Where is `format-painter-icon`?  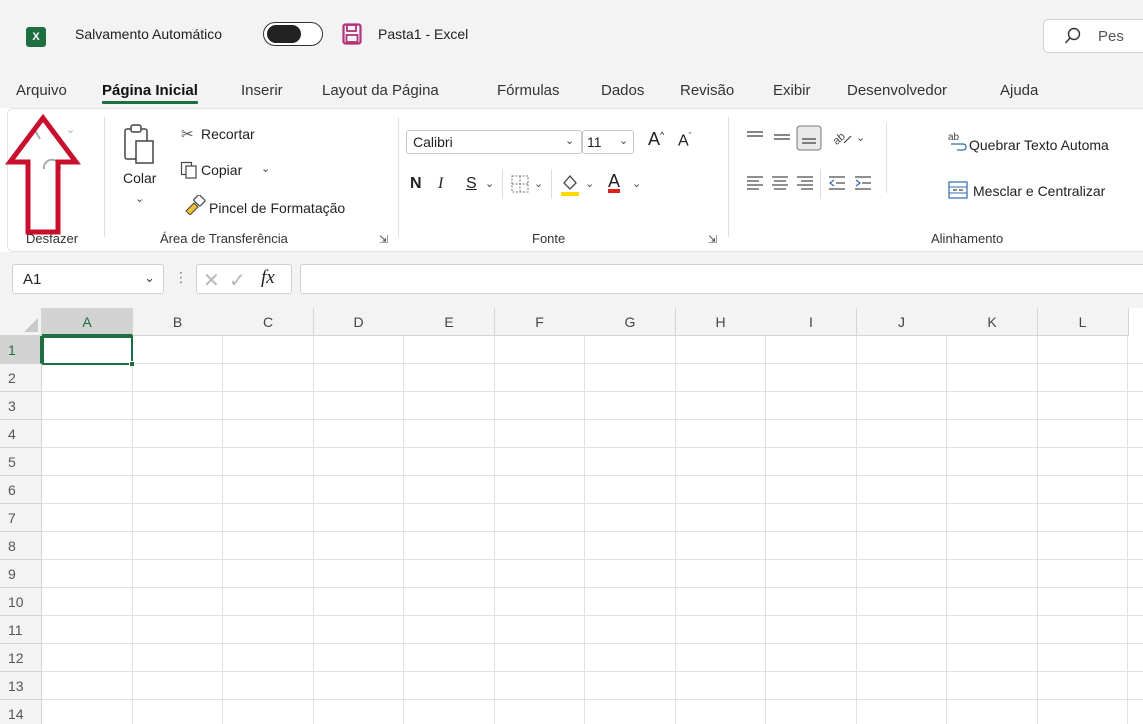 format-painter-icon is located at coordinates (195, 205).